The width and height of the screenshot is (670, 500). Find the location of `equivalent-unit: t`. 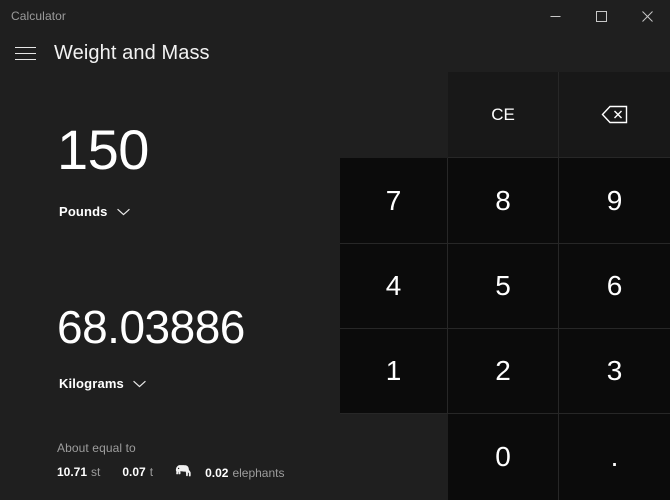

equivalent-unit: t is located at coordinates (151, 472).